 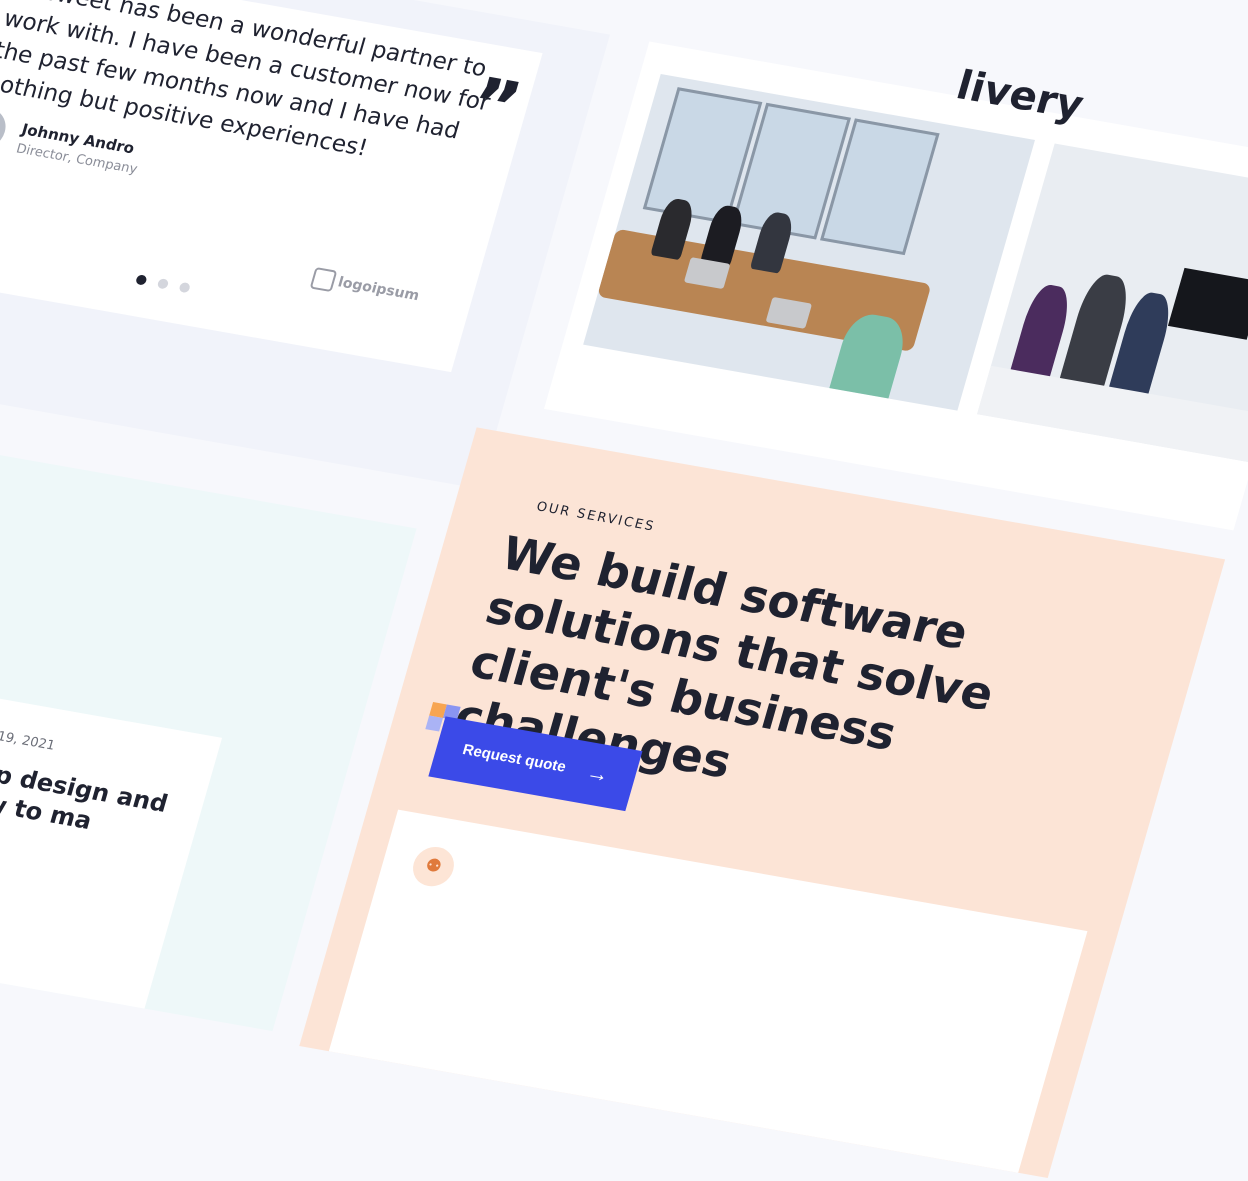 What do you see at coordinates (323, 280) in the screenshot?
I see `logo-mark-icon` at bounding box center [323, 280].